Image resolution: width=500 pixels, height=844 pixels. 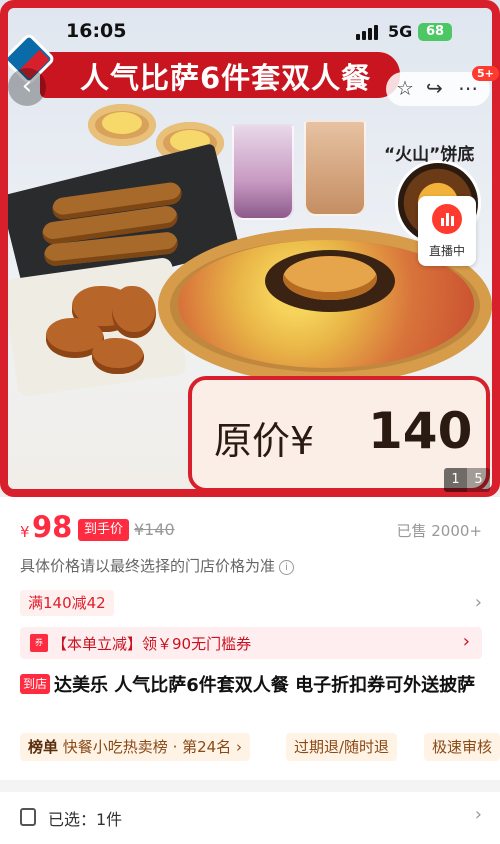 I want to click on selection-row: 已选：1件 ›, so click(x=250, y=818).